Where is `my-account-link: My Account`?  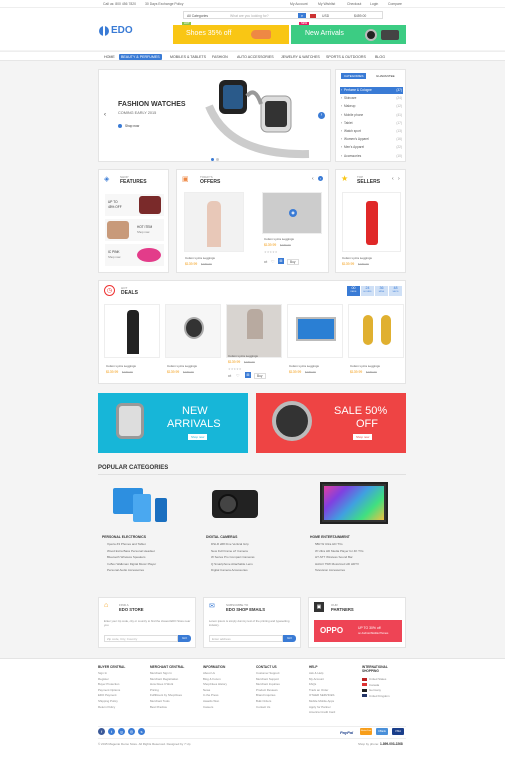
my-account-link: My Account is located at coordinates (299, 4).